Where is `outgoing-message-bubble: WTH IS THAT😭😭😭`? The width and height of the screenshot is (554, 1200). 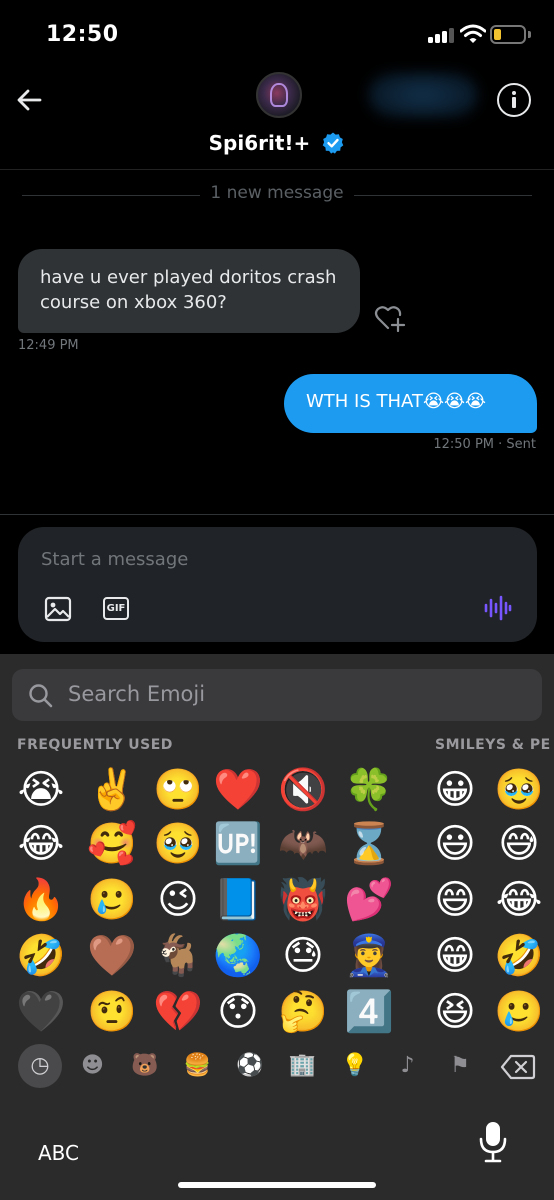
outgoing-message-bubble: WTH IS THAT😭😭😭 is located at coordinates (410, 403).